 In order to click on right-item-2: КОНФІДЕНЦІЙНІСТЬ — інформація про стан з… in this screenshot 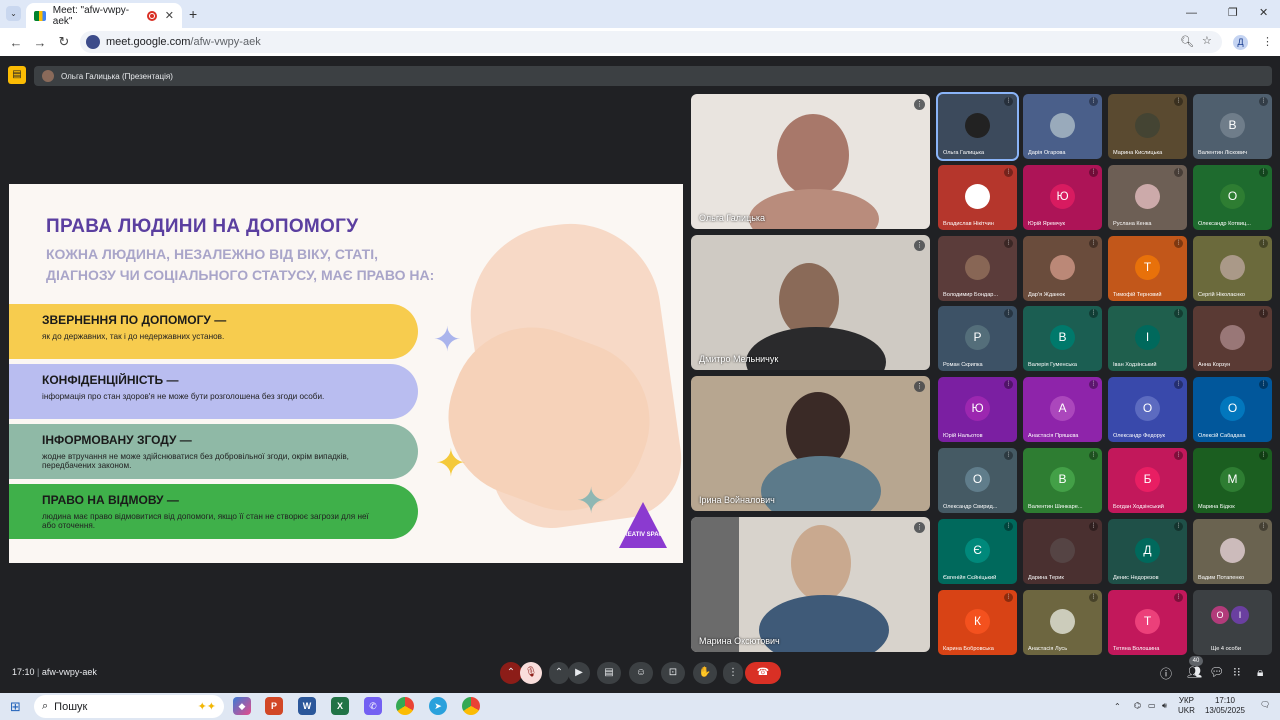, I will do `click(213, 391)`.